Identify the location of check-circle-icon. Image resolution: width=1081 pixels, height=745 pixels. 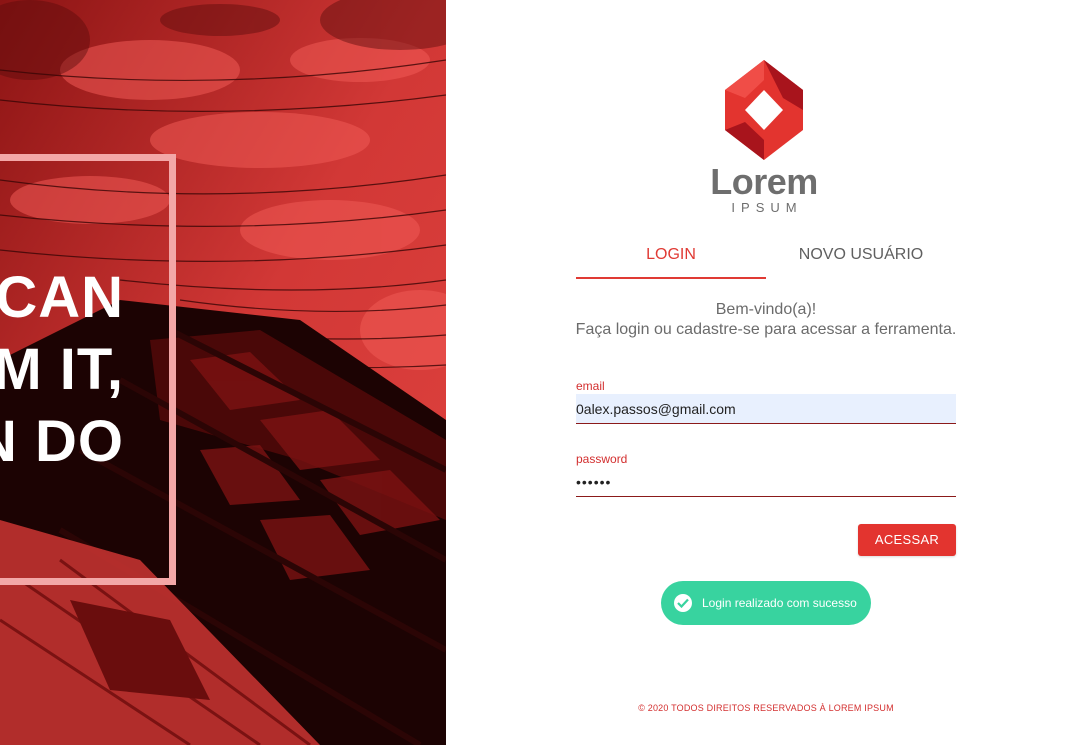
(683, 603).